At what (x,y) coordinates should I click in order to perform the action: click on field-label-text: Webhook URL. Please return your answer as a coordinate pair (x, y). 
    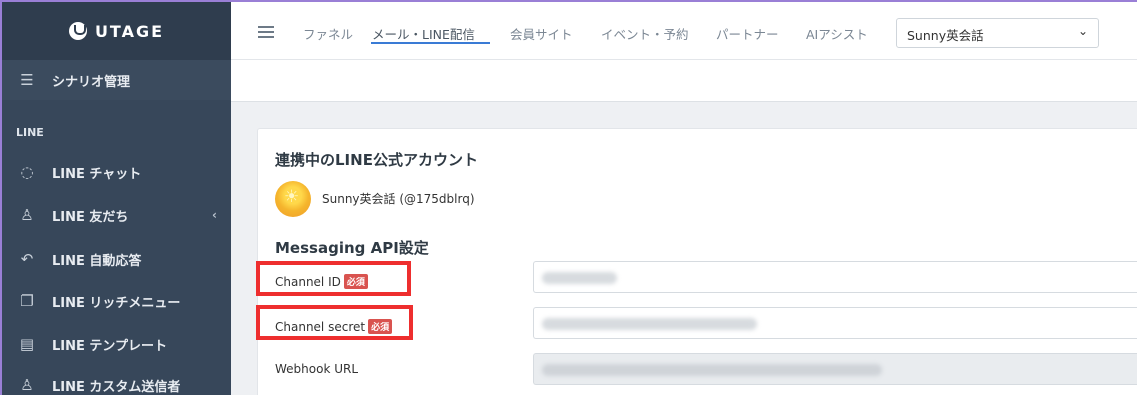
    Looking at the image, I should click on (317, 369).